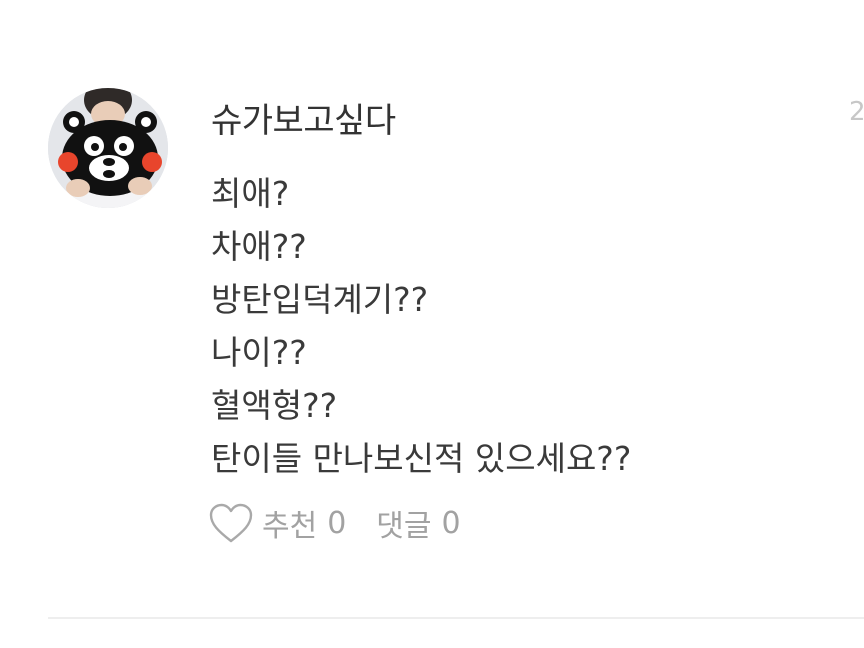 The height and width of the screenshot is (648, 864). What do you see at coordinates (337, 523) in the screenshot?
I see `like-count: 0` at bounding box center [337, 523].